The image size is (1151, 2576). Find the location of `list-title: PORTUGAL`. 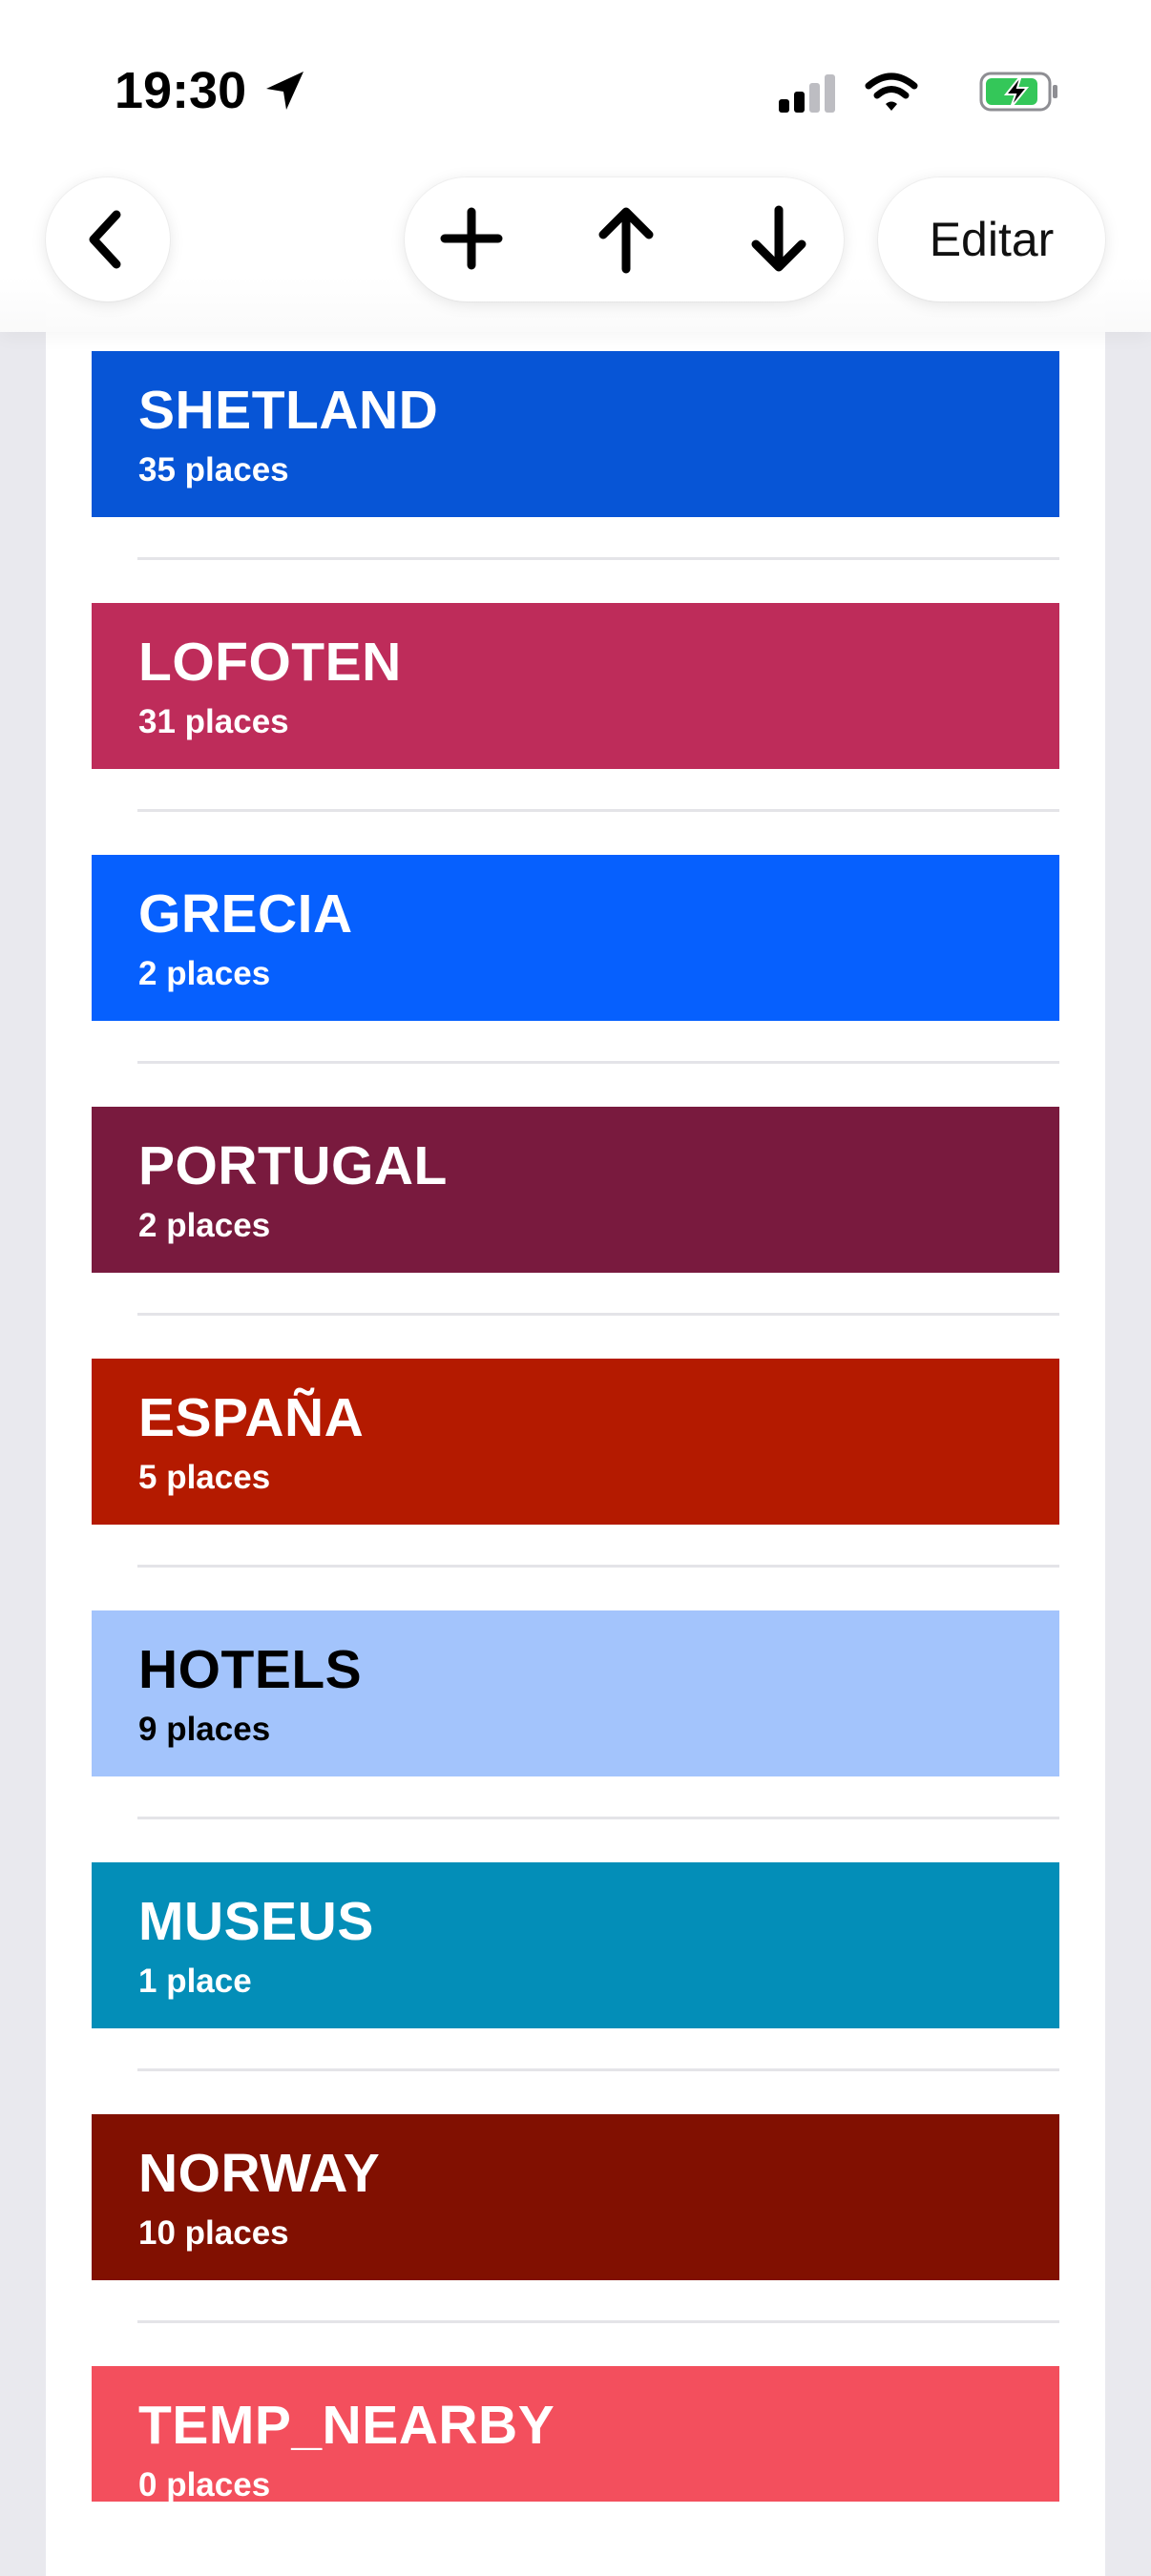

list-title: PORTUGAL is located at coordinates (293, 1165).